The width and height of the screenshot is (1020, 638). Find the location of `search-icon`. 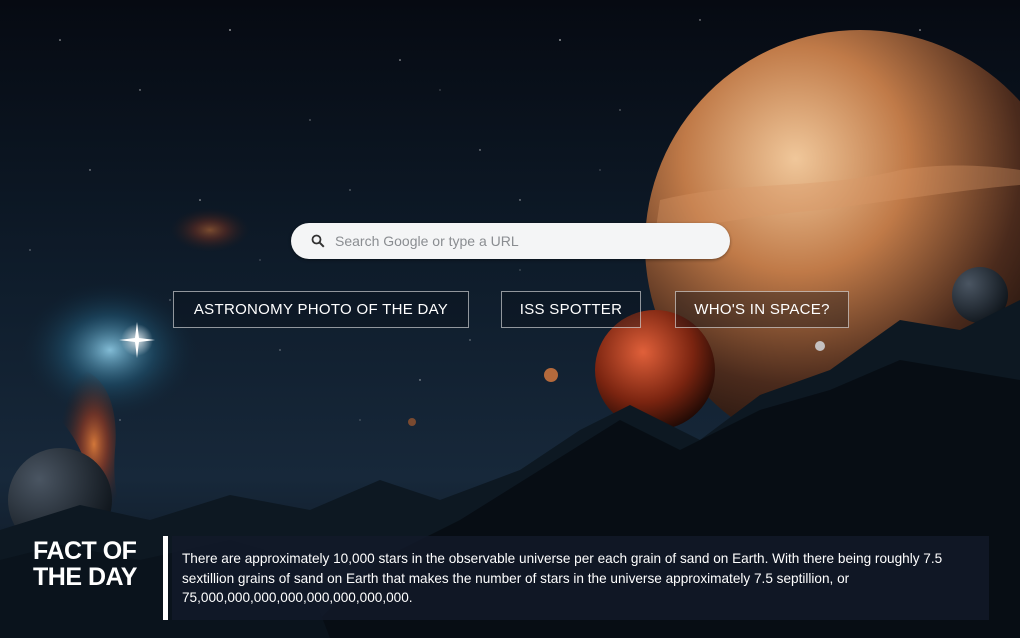

search-icon is located at coordinates (319, 241).